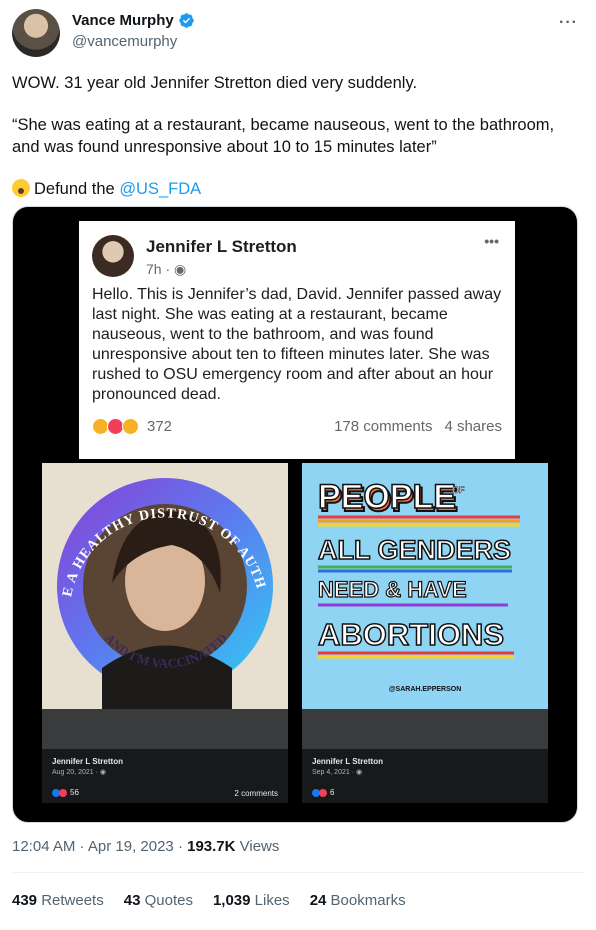 The image size is (596, 930). What do you see at coordinates (76, 772) in the screenshot?
I see `left-card-date-text: Aug 20, 2021 ·` at bounding box center [76, 772].